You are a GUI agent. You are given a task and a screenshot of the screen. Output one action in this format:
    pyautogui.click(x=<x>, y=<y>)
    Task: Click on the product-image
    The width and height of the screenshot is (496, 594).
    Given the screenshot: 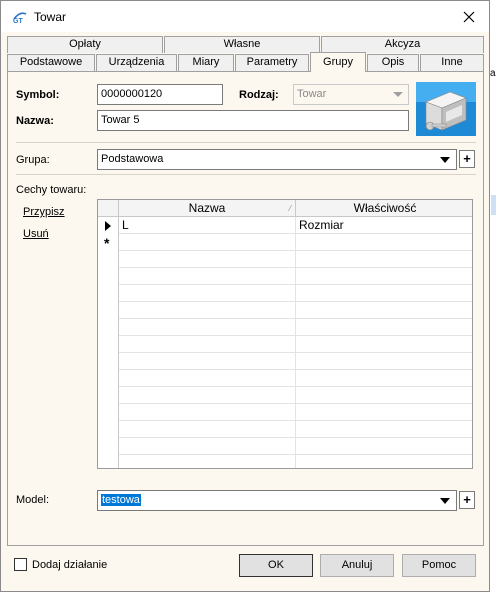 What is the action you would take?
    pyautogui.click(x=446, y=109)
    